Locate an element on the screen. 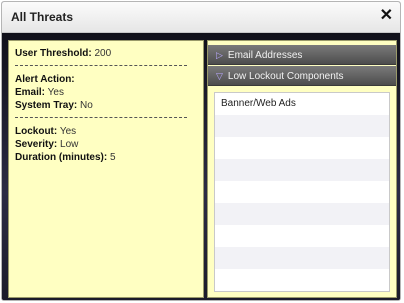 The height and width of the screenshot is (303, 404). email-addresses-label: Email Addresses is located at coordinates (265, 55).